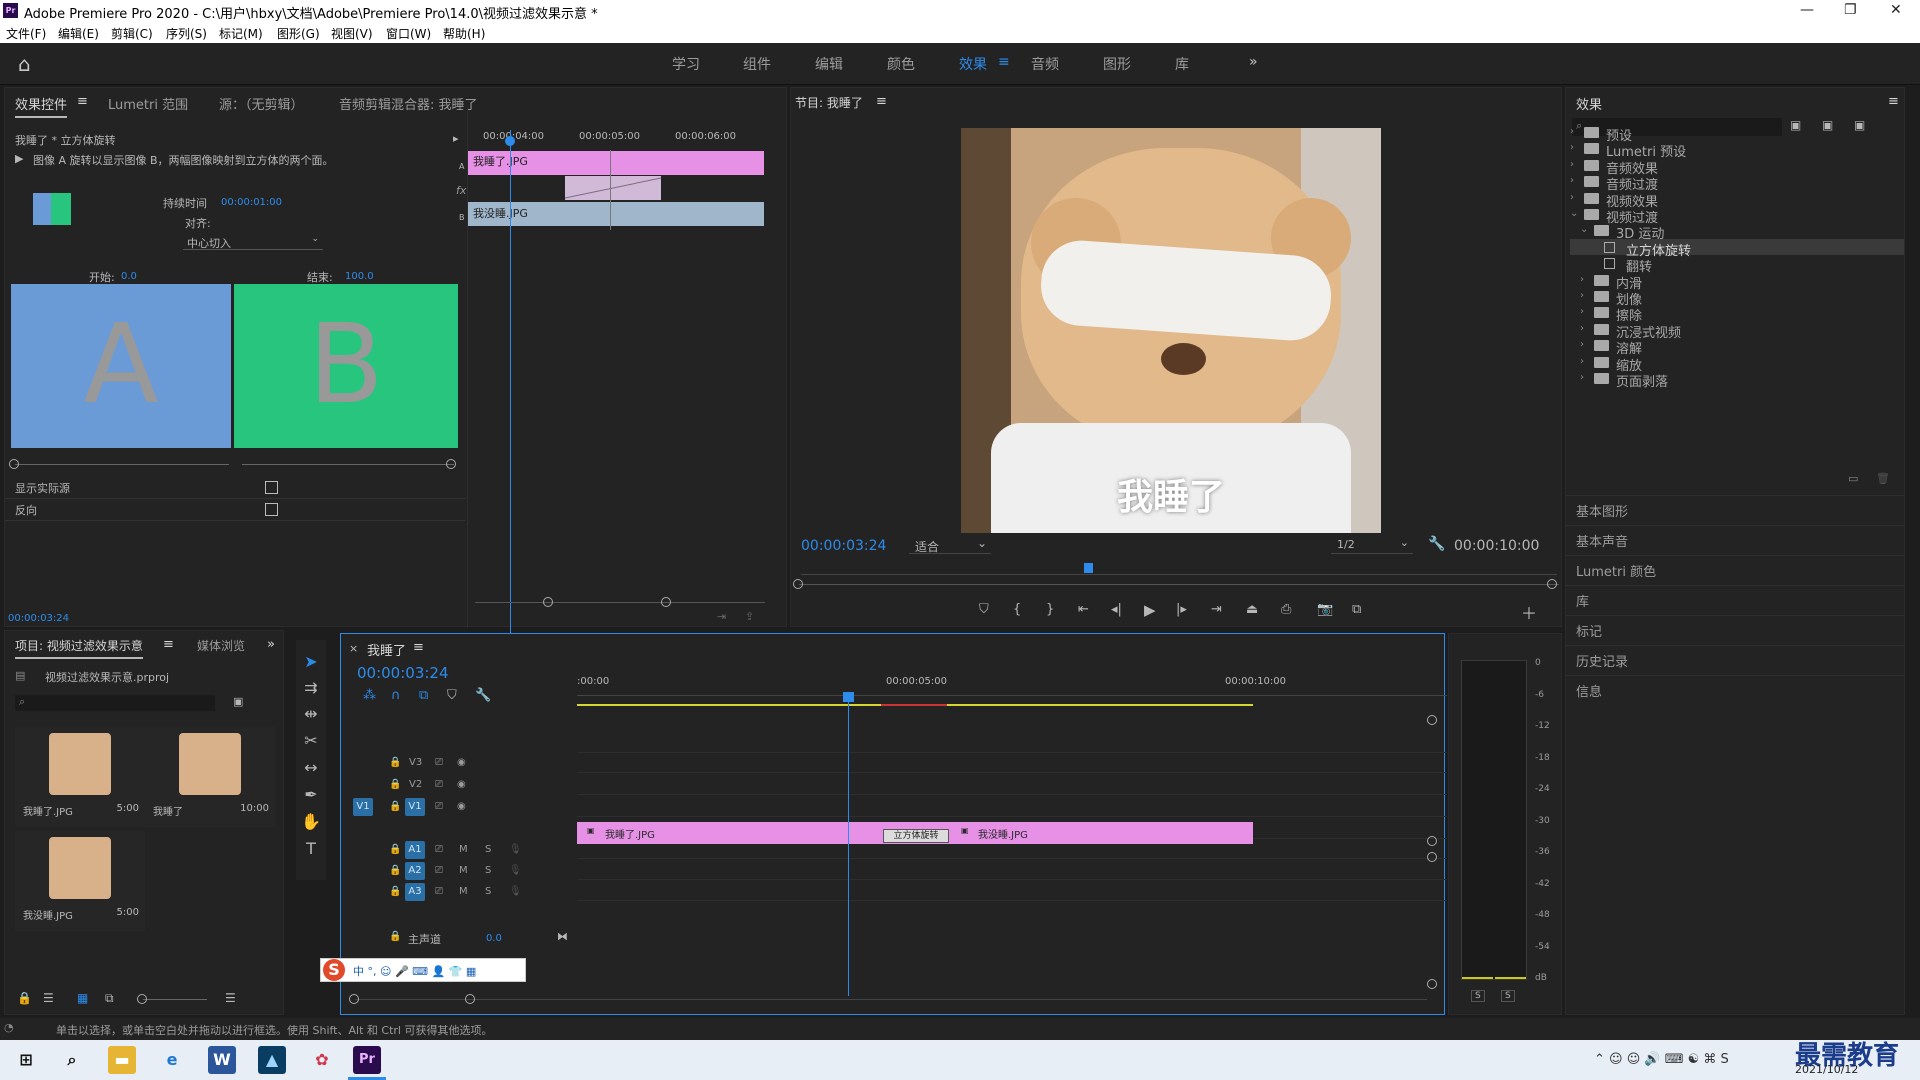  Describe the element at coordinates (14, 464) in the screenshot. I see `start-slider-handle` at that location.